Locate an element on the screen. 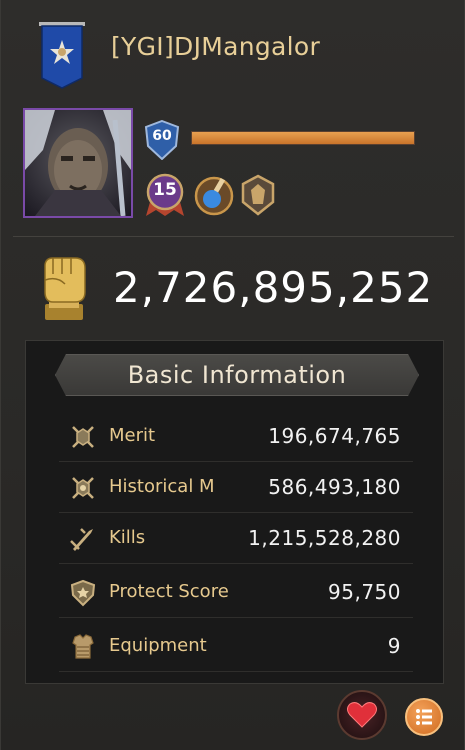 The width and height of the screenshot is (465, 750). protect-score-value: 95,750 is located at coordinates (364, 592).